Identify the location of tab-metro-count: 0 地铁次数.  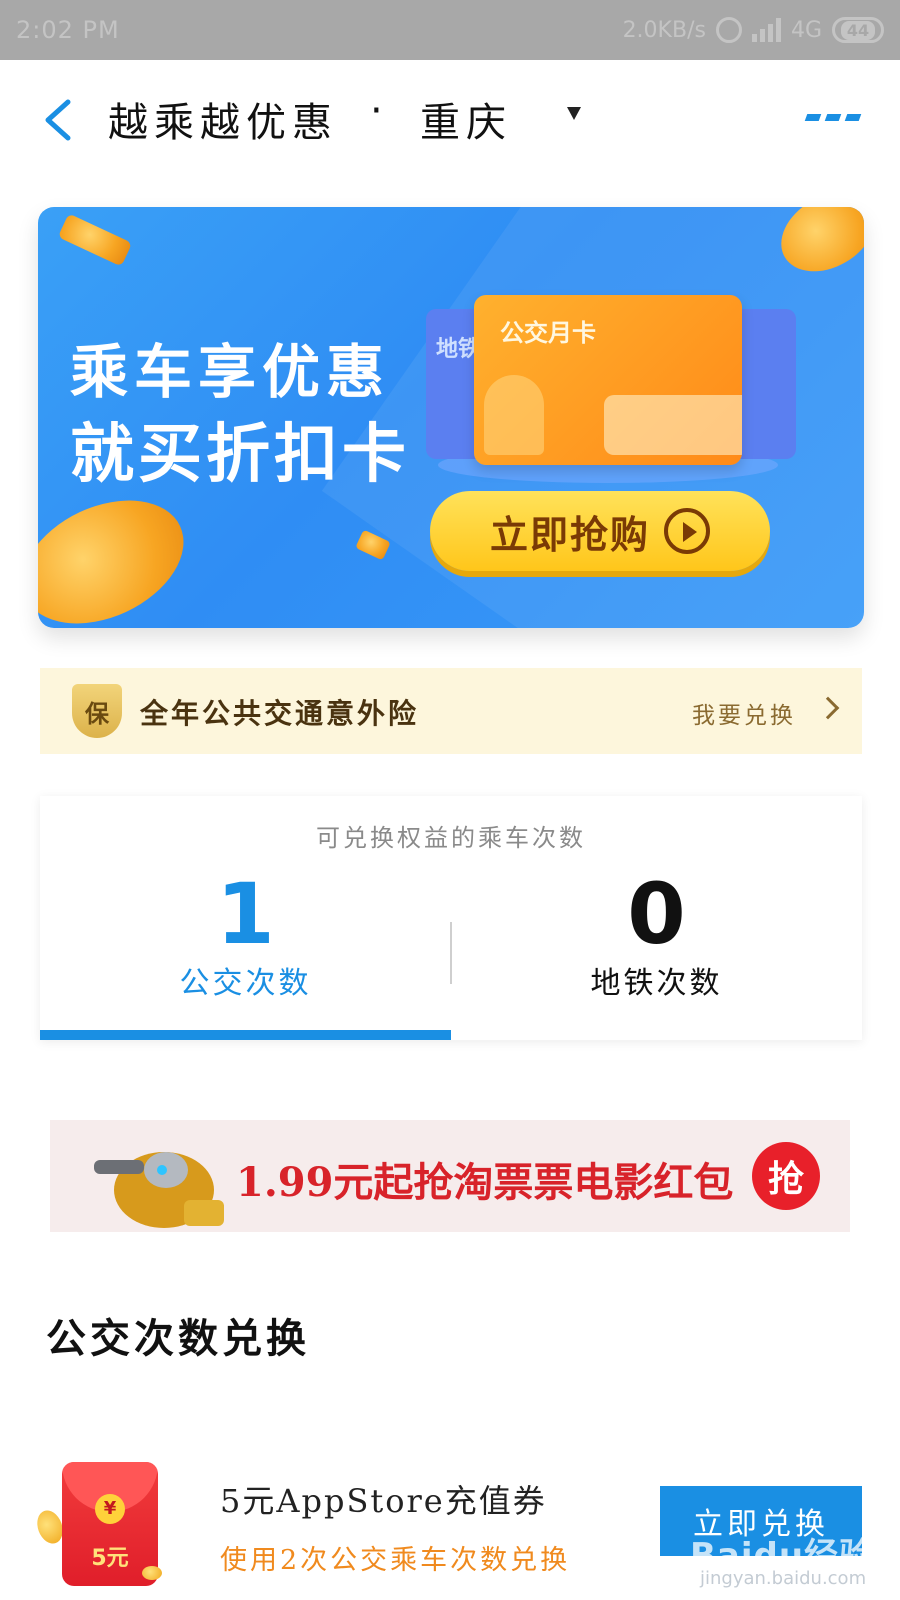
(656, 934).